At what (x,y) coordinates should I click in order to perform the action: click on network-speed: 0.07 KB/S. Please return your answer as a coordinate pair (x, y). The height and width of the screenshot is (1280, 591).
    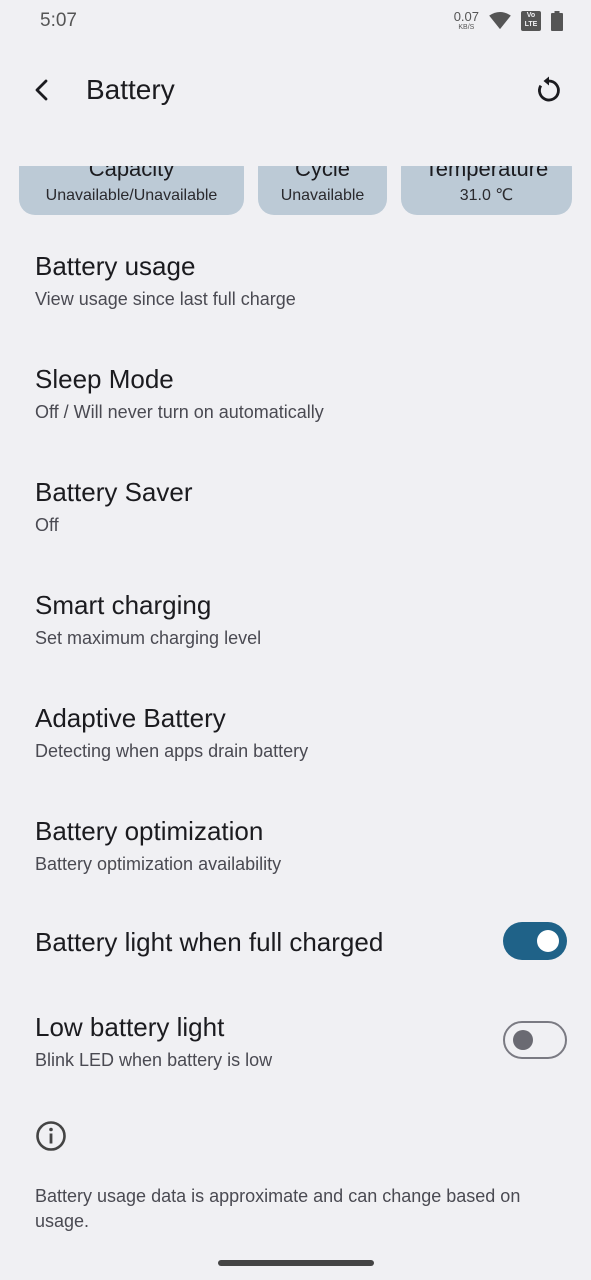
    Looking at the image, I should click on (466, 20).